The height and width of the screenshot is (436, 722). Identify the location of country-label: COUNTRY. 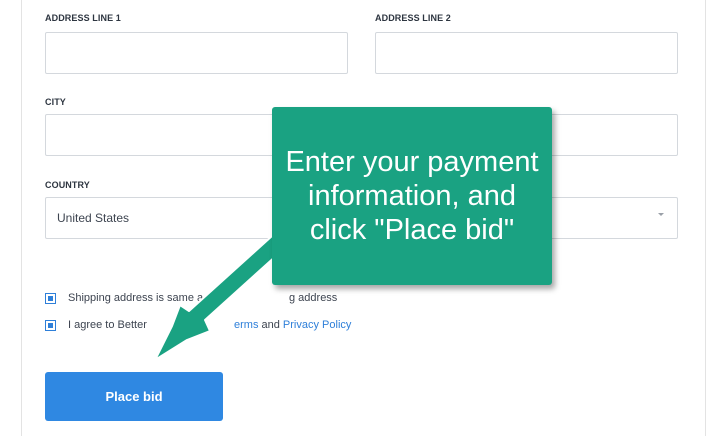
(67, 185).